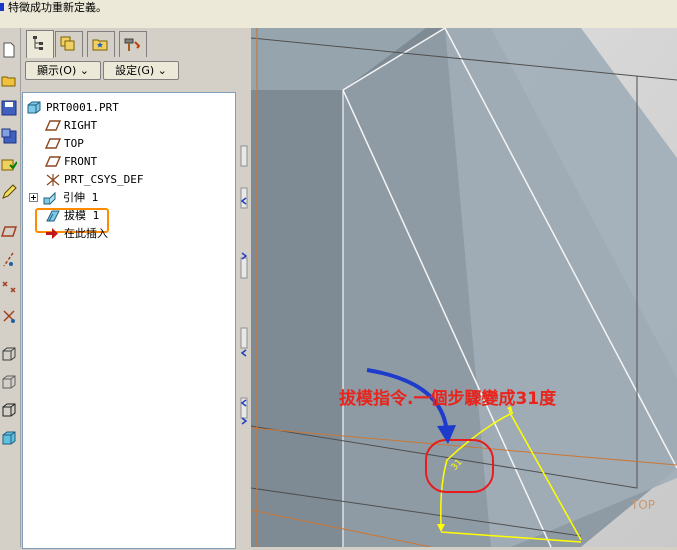  Describe the element at coordinates (74, 143) in the screenshot. I see `tree-item-label: TOP` at that location.